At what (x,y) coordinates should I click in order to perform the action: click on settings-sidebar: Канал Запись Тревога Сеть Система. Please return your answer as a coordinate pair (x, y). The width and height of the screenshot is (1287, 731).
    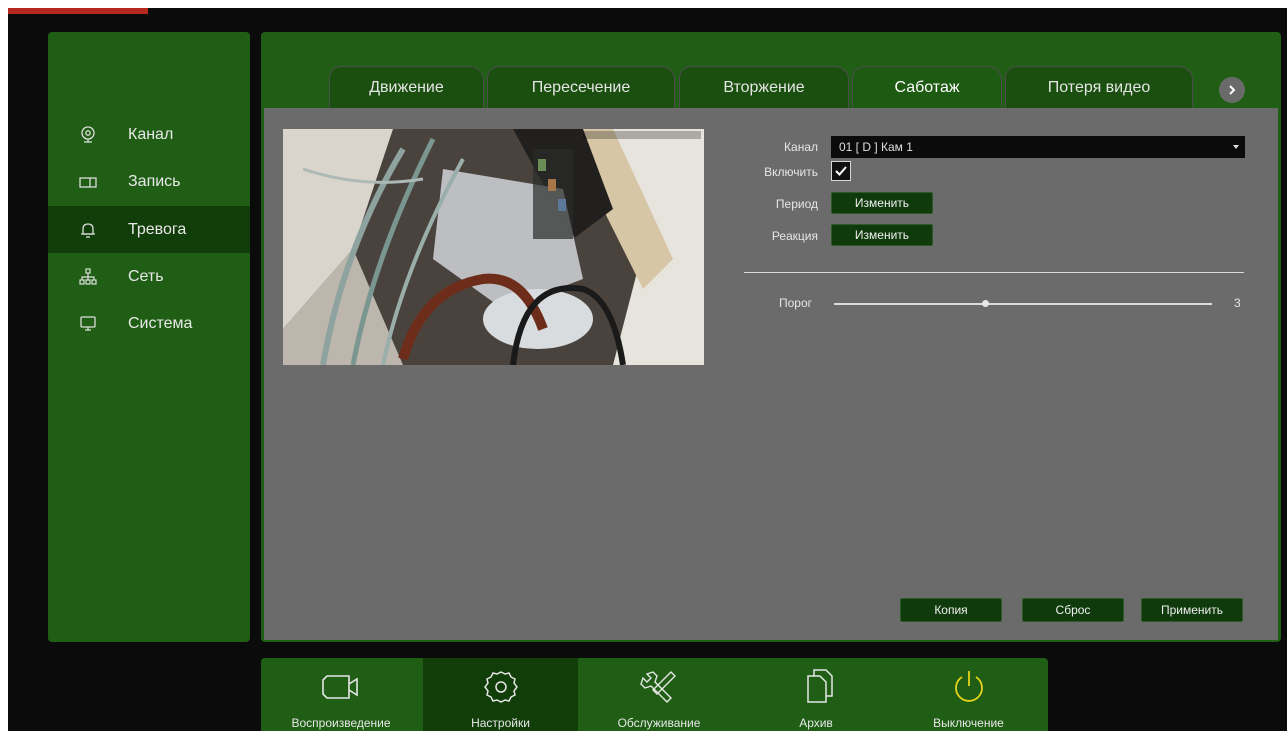
    Looking at the image, I should click on (149, 337).